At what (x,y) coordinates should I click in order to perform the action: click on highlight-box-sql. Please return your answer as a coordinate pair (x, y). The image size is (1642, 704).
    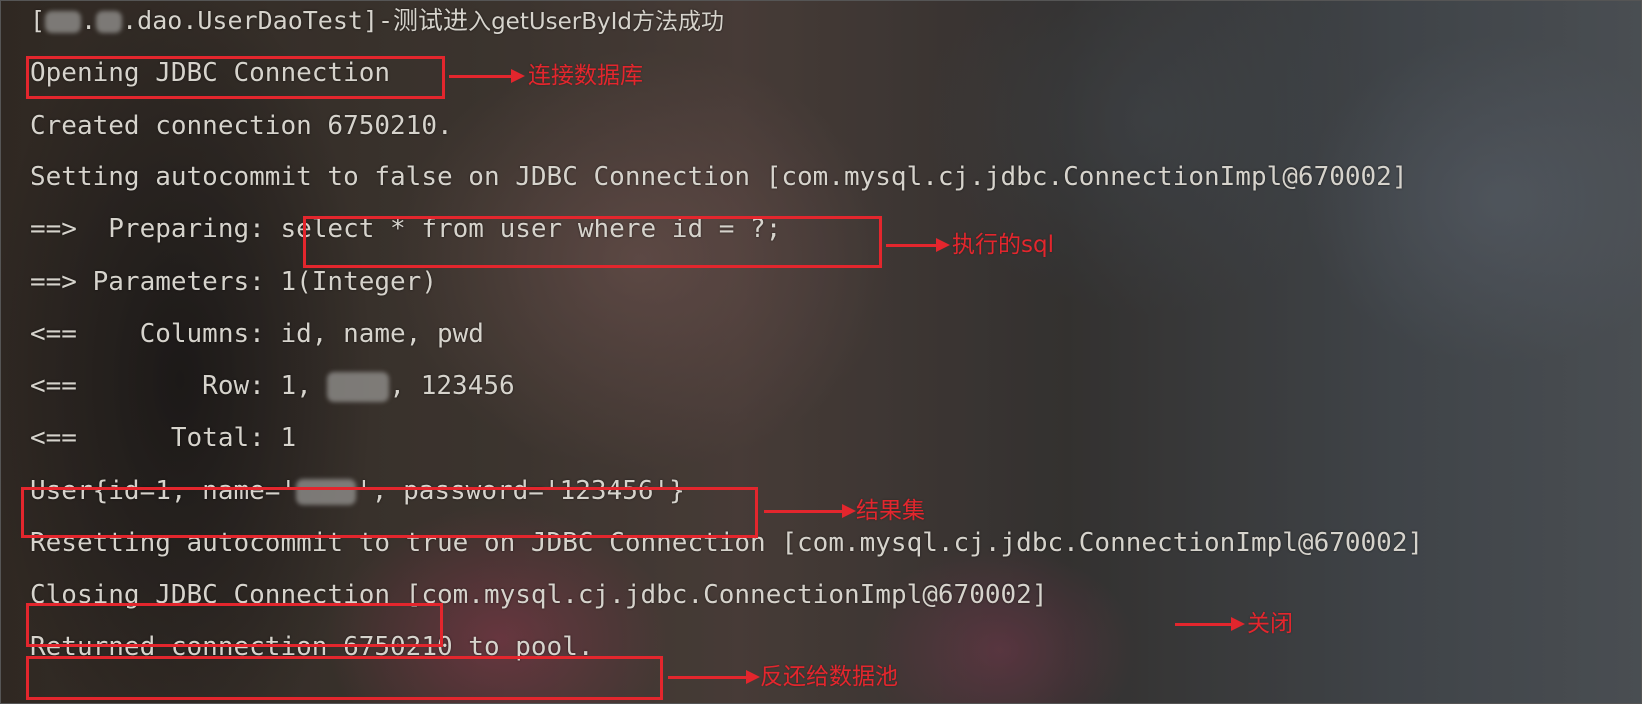
    Looking at the image, I should click on (592, 242).